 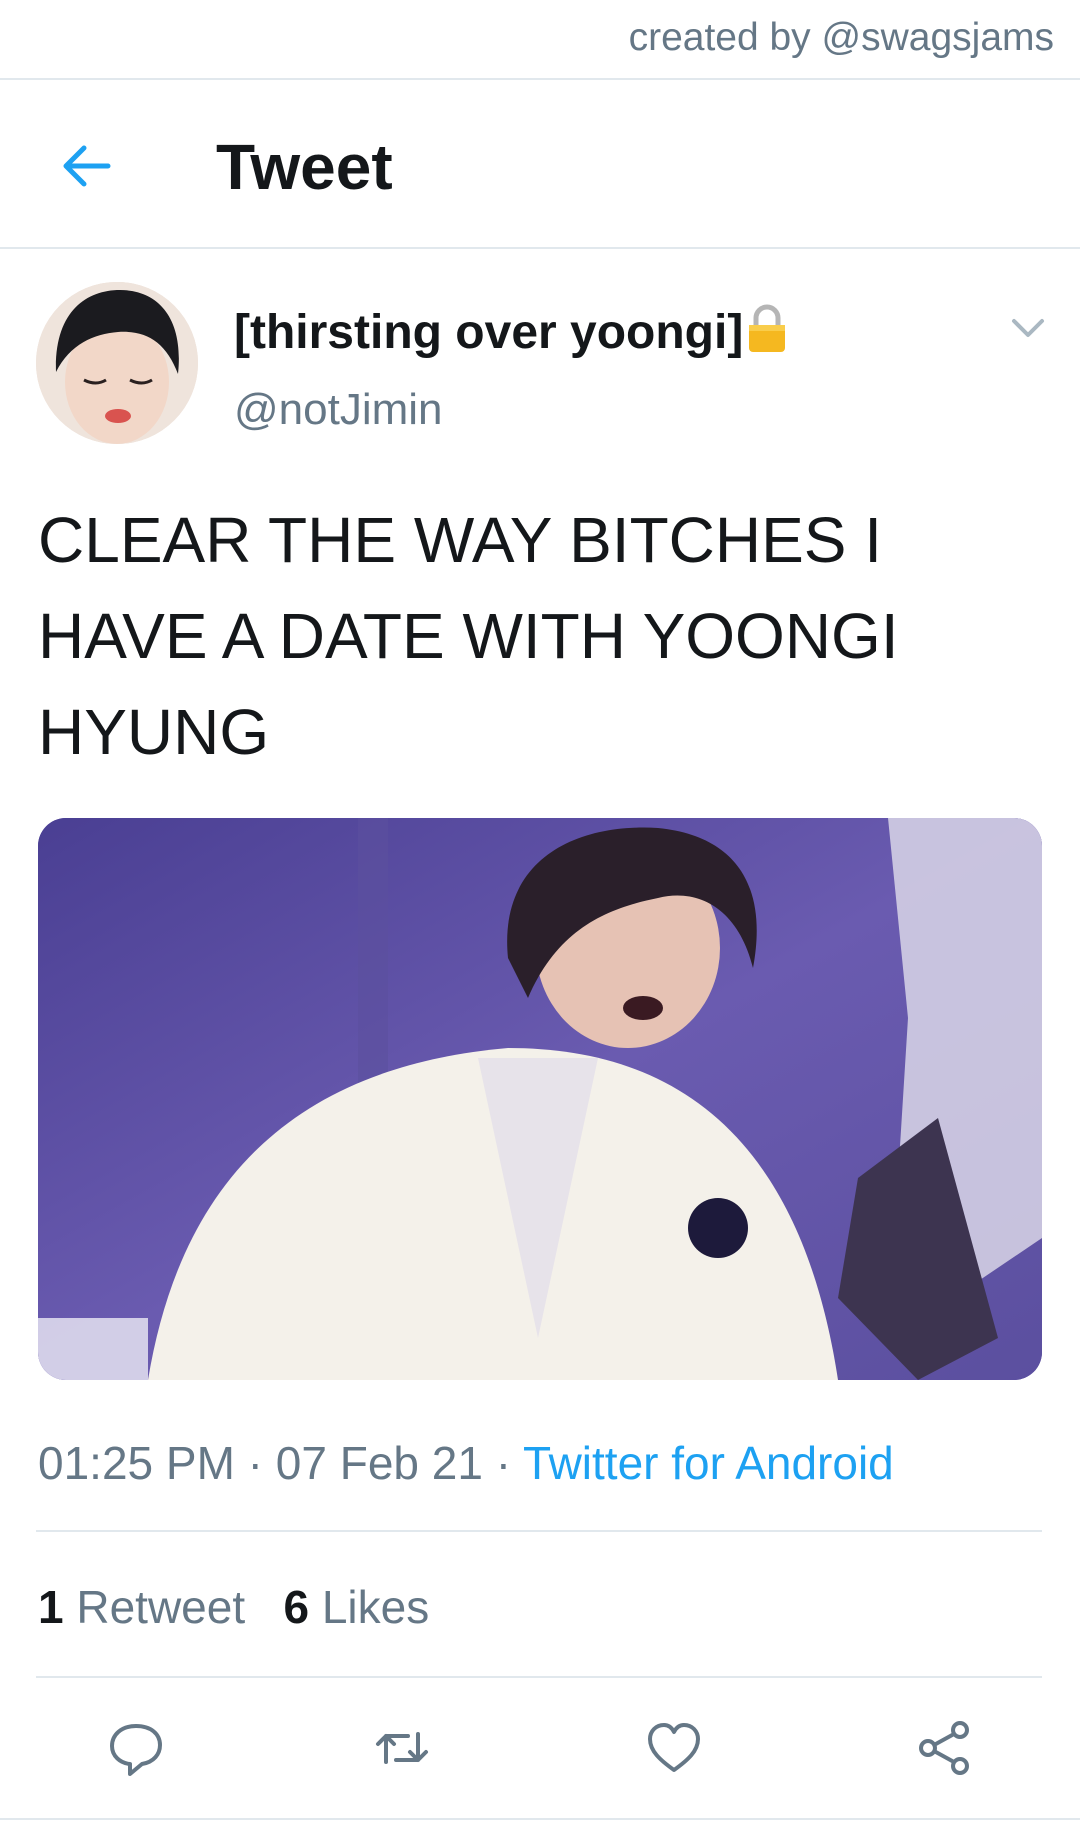 I want to click on tweet-stats: 1 Retweet 6 Likes, so click(x=233, y=1607).